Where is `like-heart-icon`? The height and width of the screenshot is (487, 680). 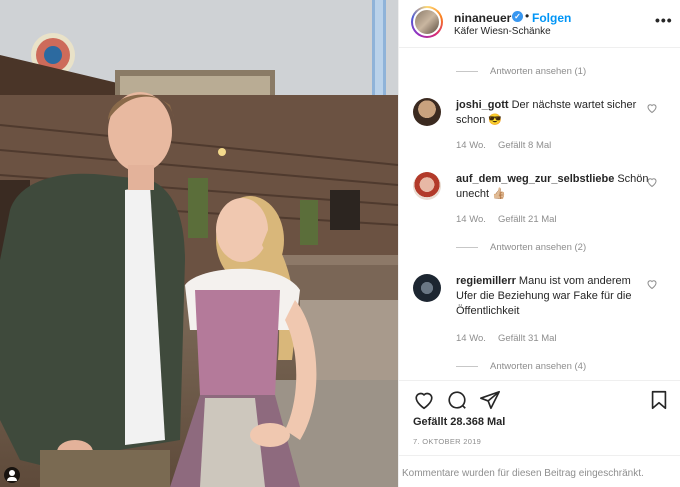 like-heart-icon is located at coordinates (424, 400).